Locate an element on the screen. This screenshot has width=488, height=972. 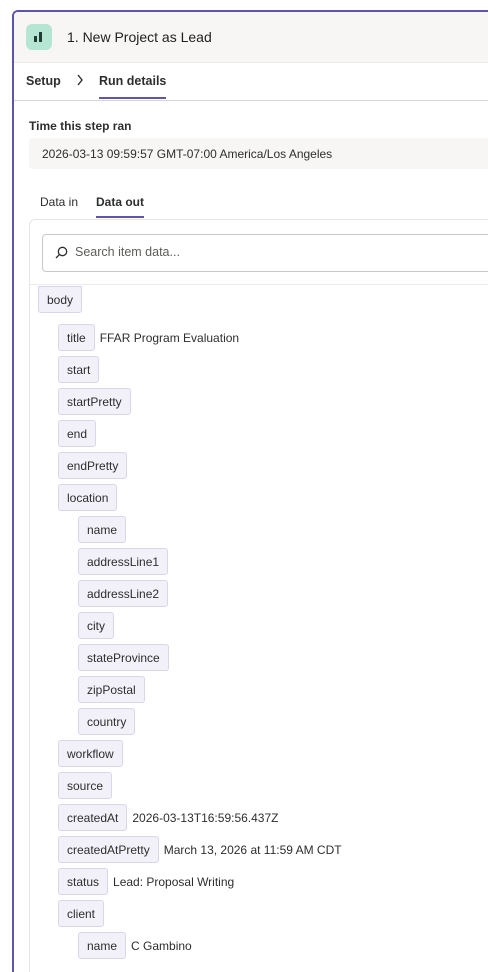
tree-key: stateProvince is located at coordinates (123, 657).